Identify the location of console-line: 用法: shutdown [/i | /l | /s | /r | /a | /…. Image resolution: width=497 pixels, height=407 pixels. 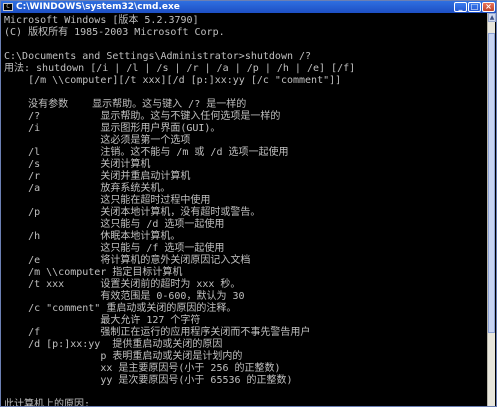
(180, 68).